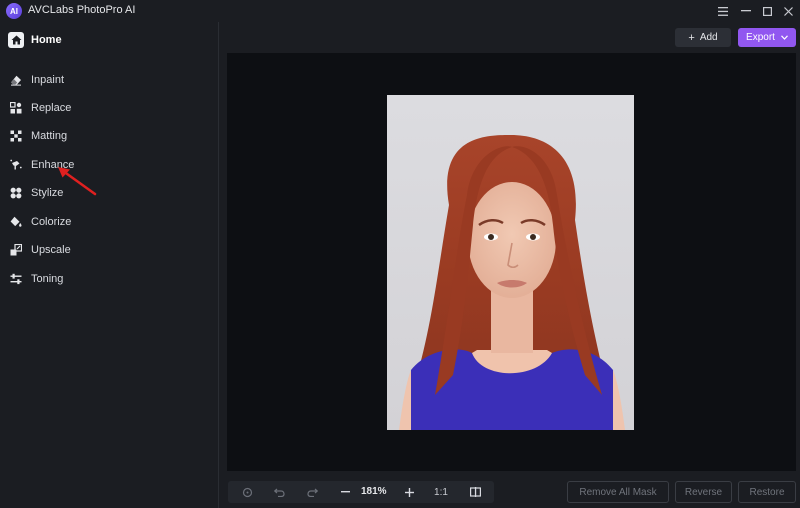  What do you see at coordinates (345, 492) in the screenshot?
I see `zoom-out-icon` at bounding box center [345, 492].